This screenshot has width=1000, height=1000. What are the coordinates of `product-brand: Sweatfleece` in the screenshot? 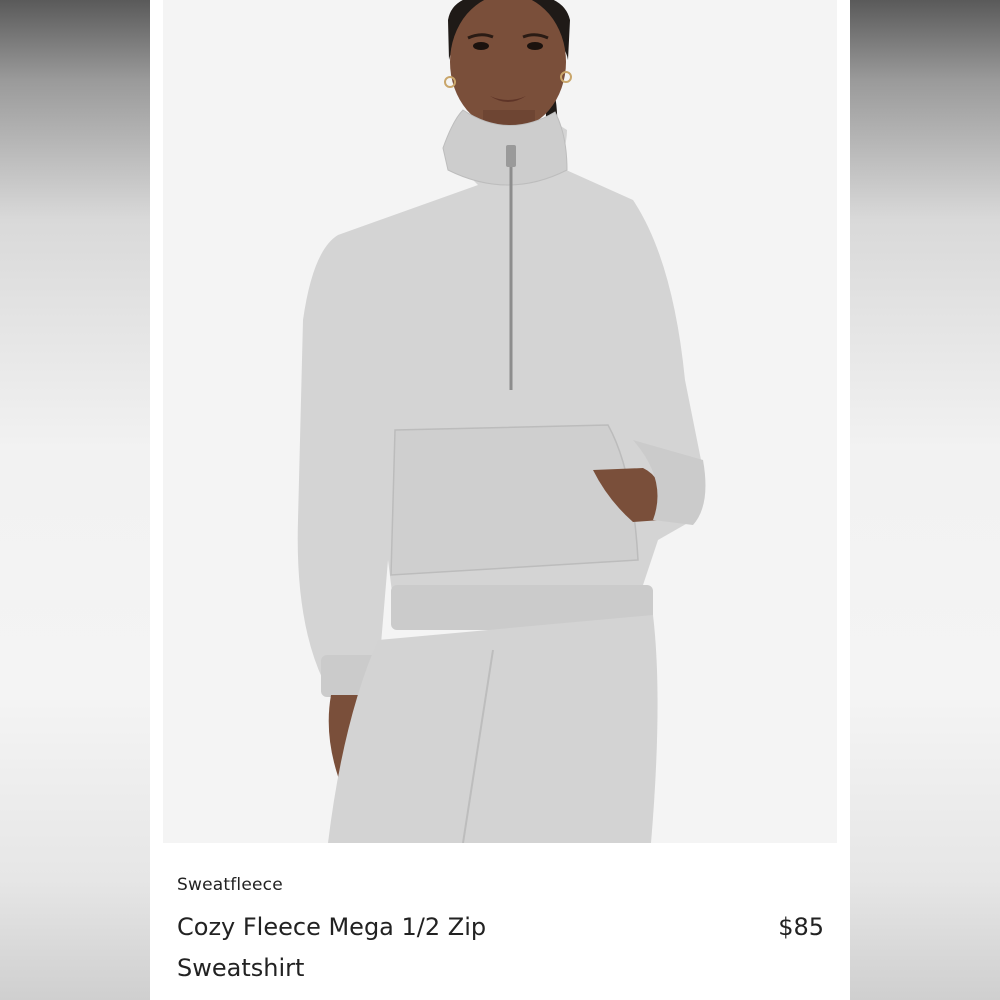 It's located at (230, 885).